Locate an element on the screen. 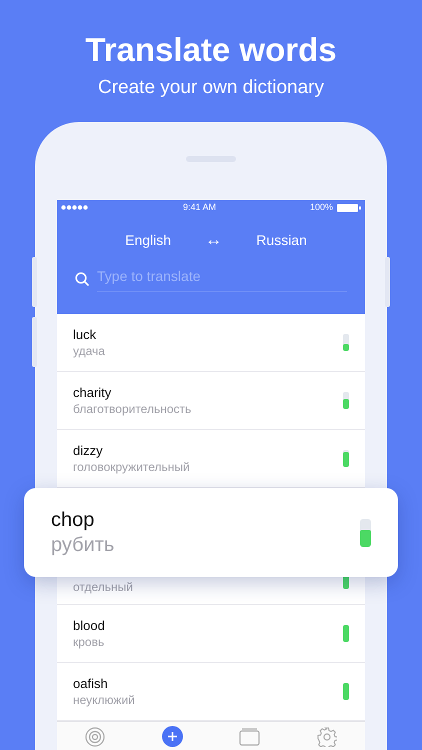 This screenshot has height=750, width=422. signal-icon is located at coordinates (75, 207).